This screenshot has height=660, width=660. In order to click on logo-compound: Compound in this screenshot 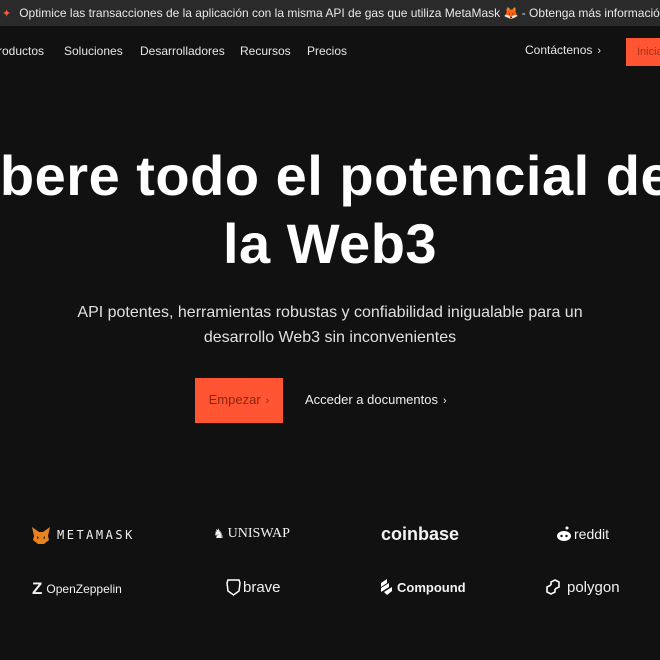, I will do `click(423, 587)`.